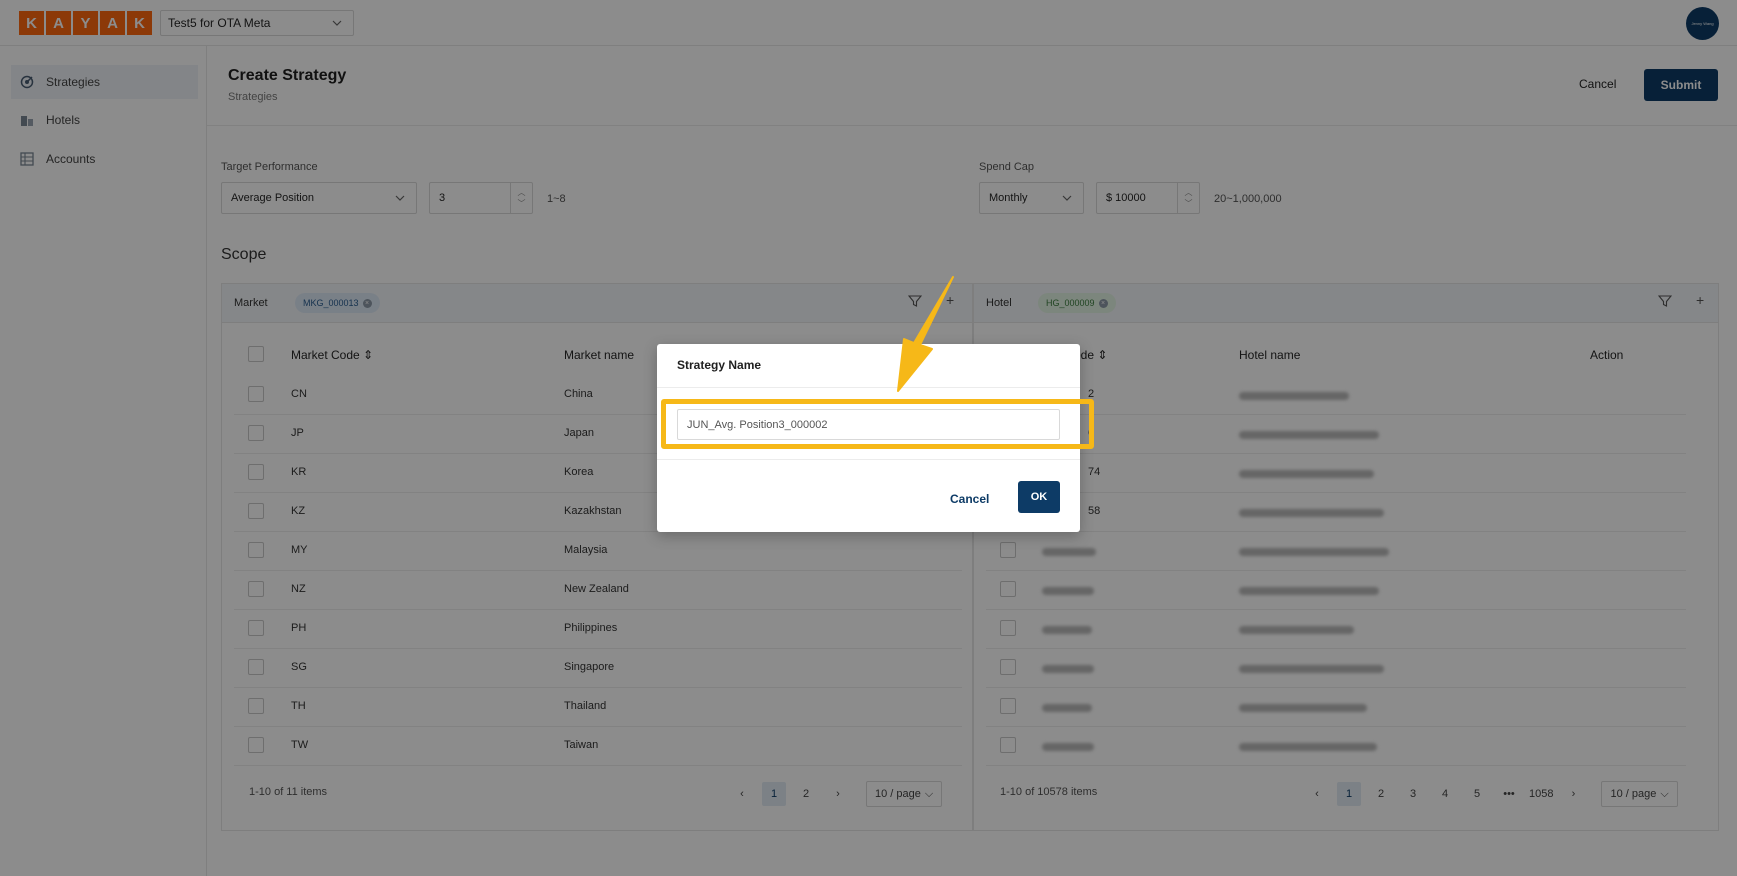 This screenshot has width=1737, height=876. Describe the element at coordinates (719, 365) in the screenshot. I see `modal-title: Strategy Name` at that location.